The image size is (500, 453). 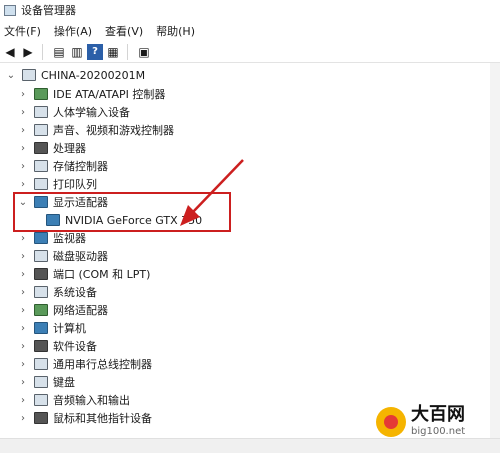 What do you see at coordinates (175, 31) in the screenshot?
I see `menu-help: 帮助(H)` at bounding box center [175, 31].